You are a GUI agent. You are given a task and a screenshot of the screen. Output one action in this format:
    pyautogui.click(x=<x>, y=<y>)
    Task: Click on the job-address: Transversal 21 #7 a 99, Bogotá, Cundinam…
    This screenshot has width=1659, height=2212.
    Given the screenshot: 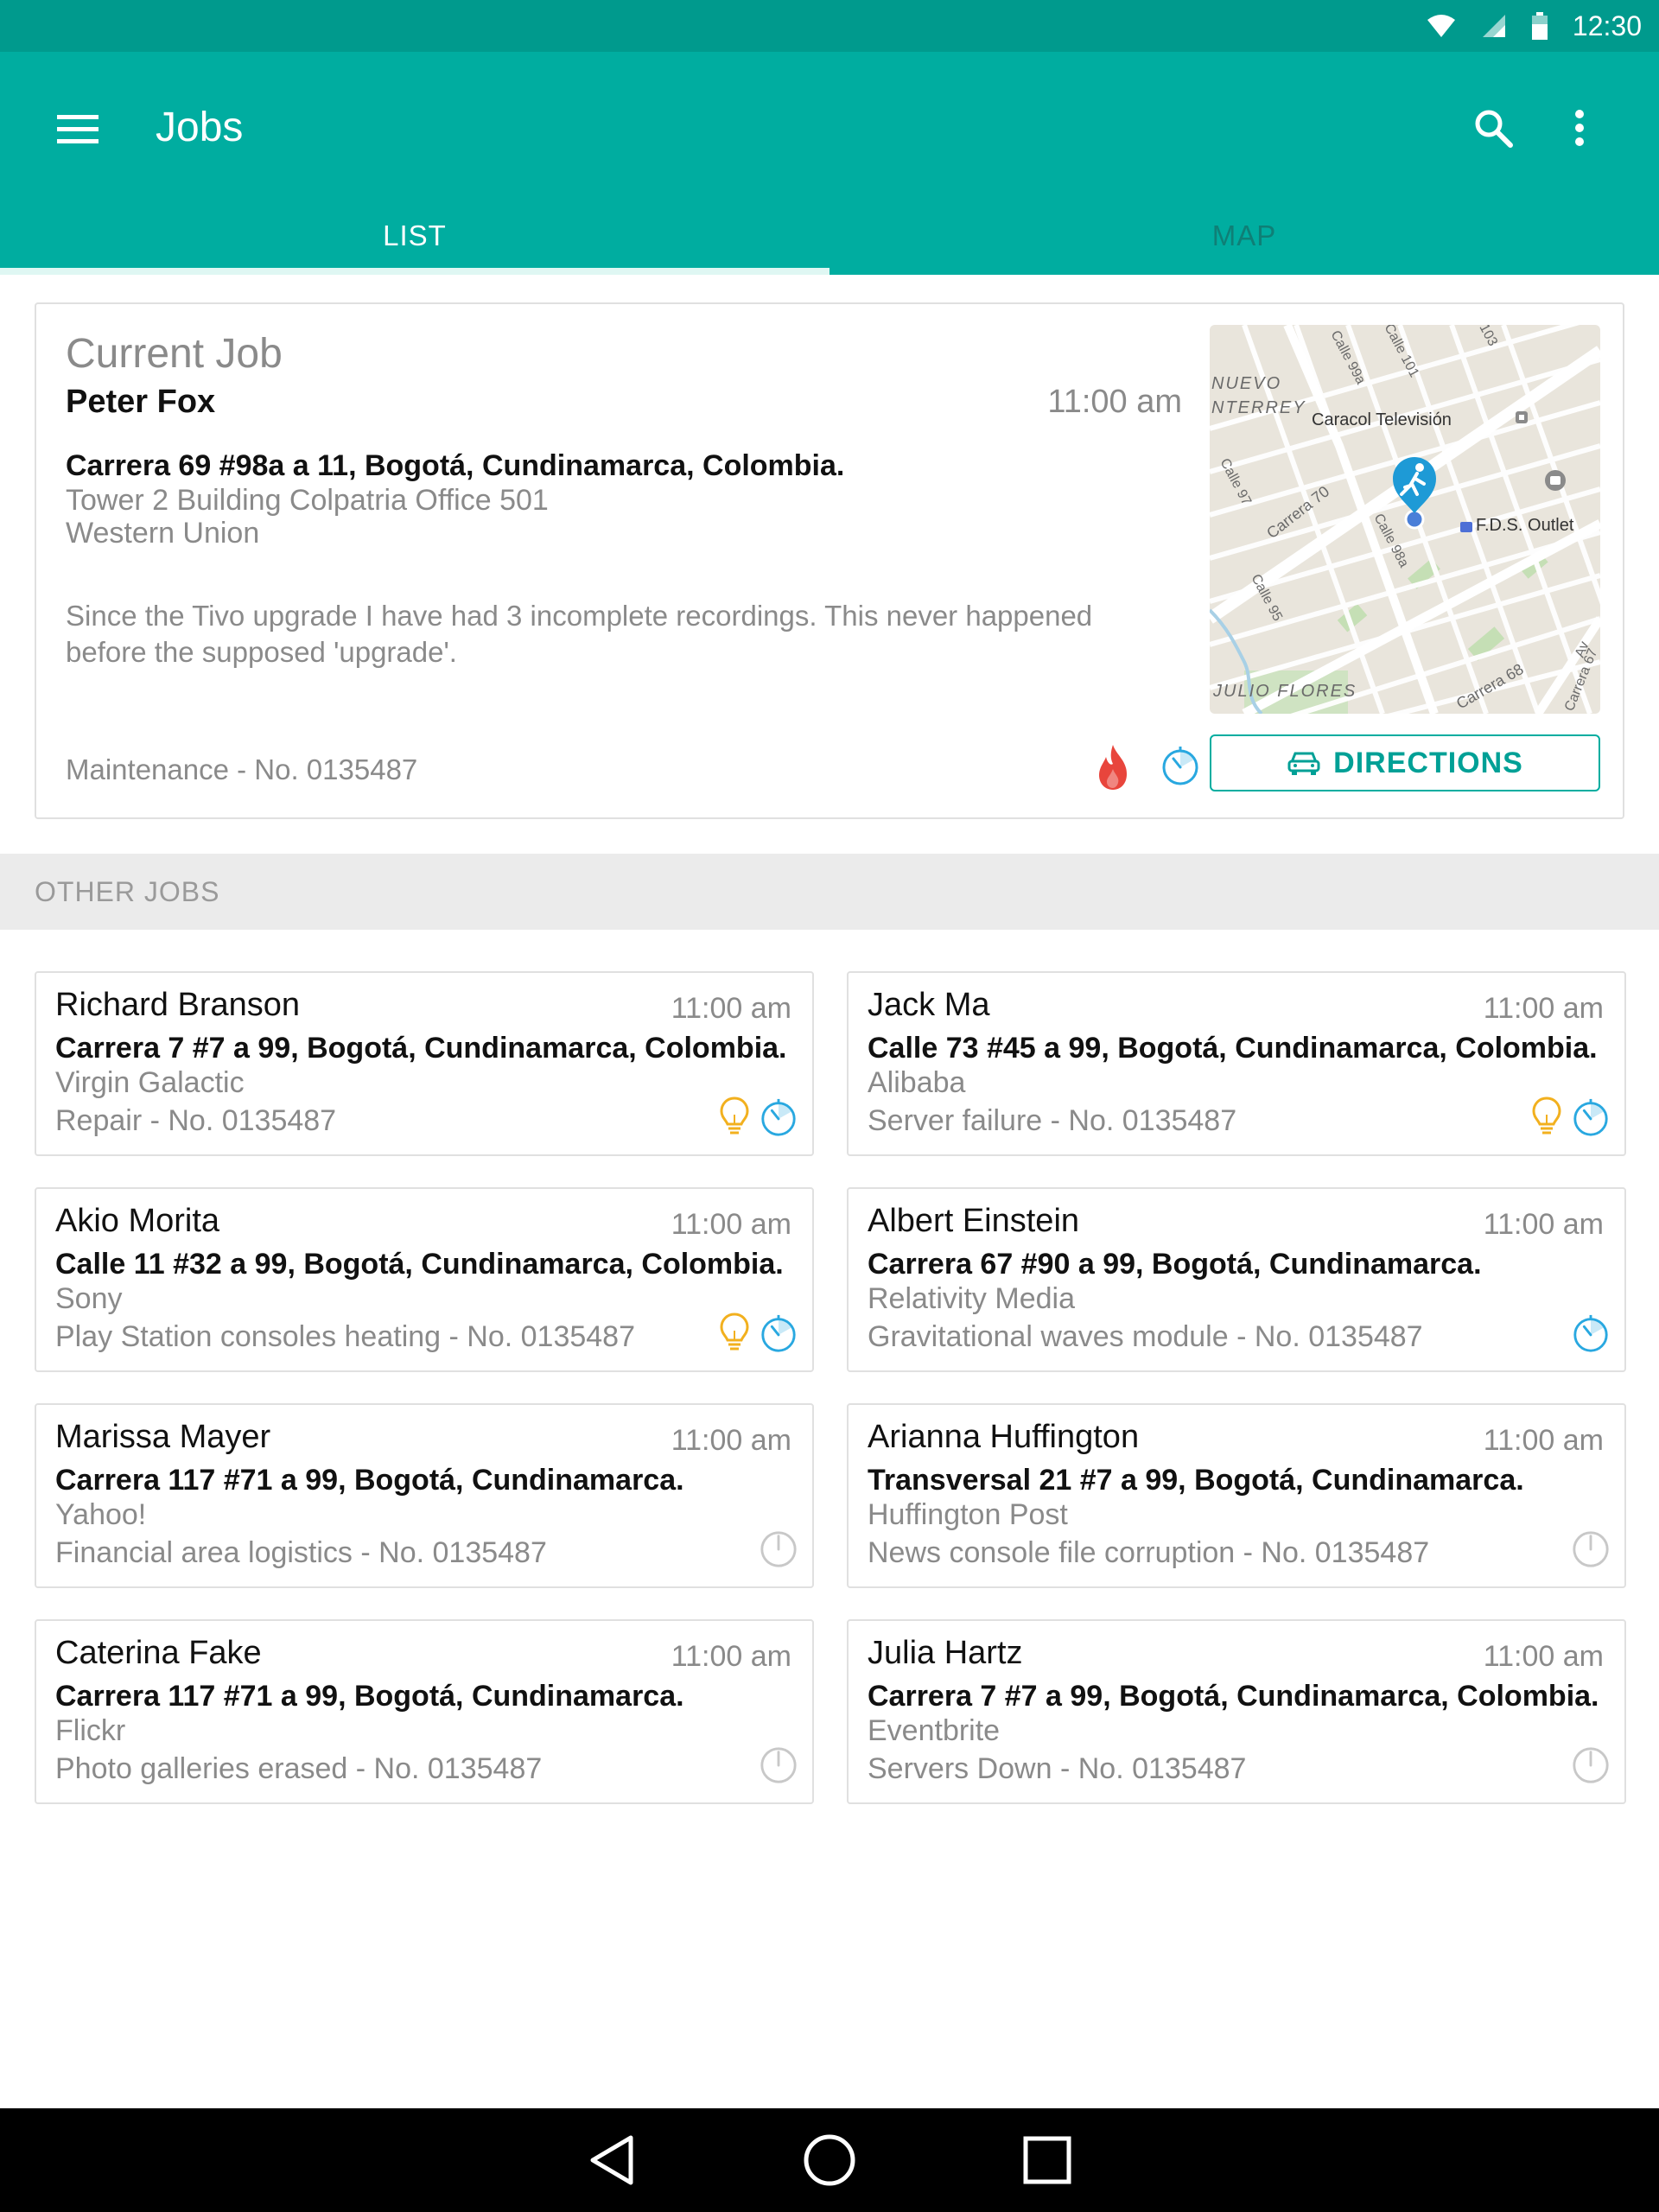 What is the action you would take?
    pyautogui.click(x=1196, y=1480)
    